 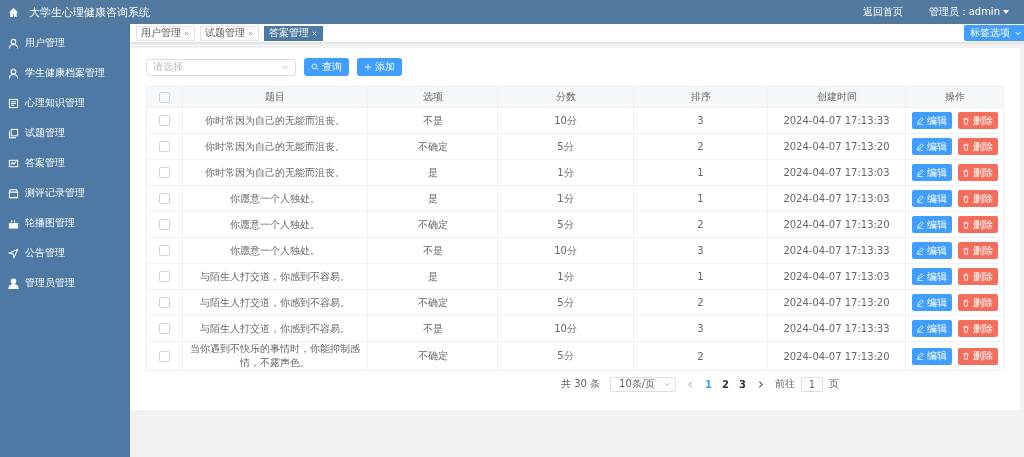 I want to click on table-cell: 不确定, so click(x=432, y=302).